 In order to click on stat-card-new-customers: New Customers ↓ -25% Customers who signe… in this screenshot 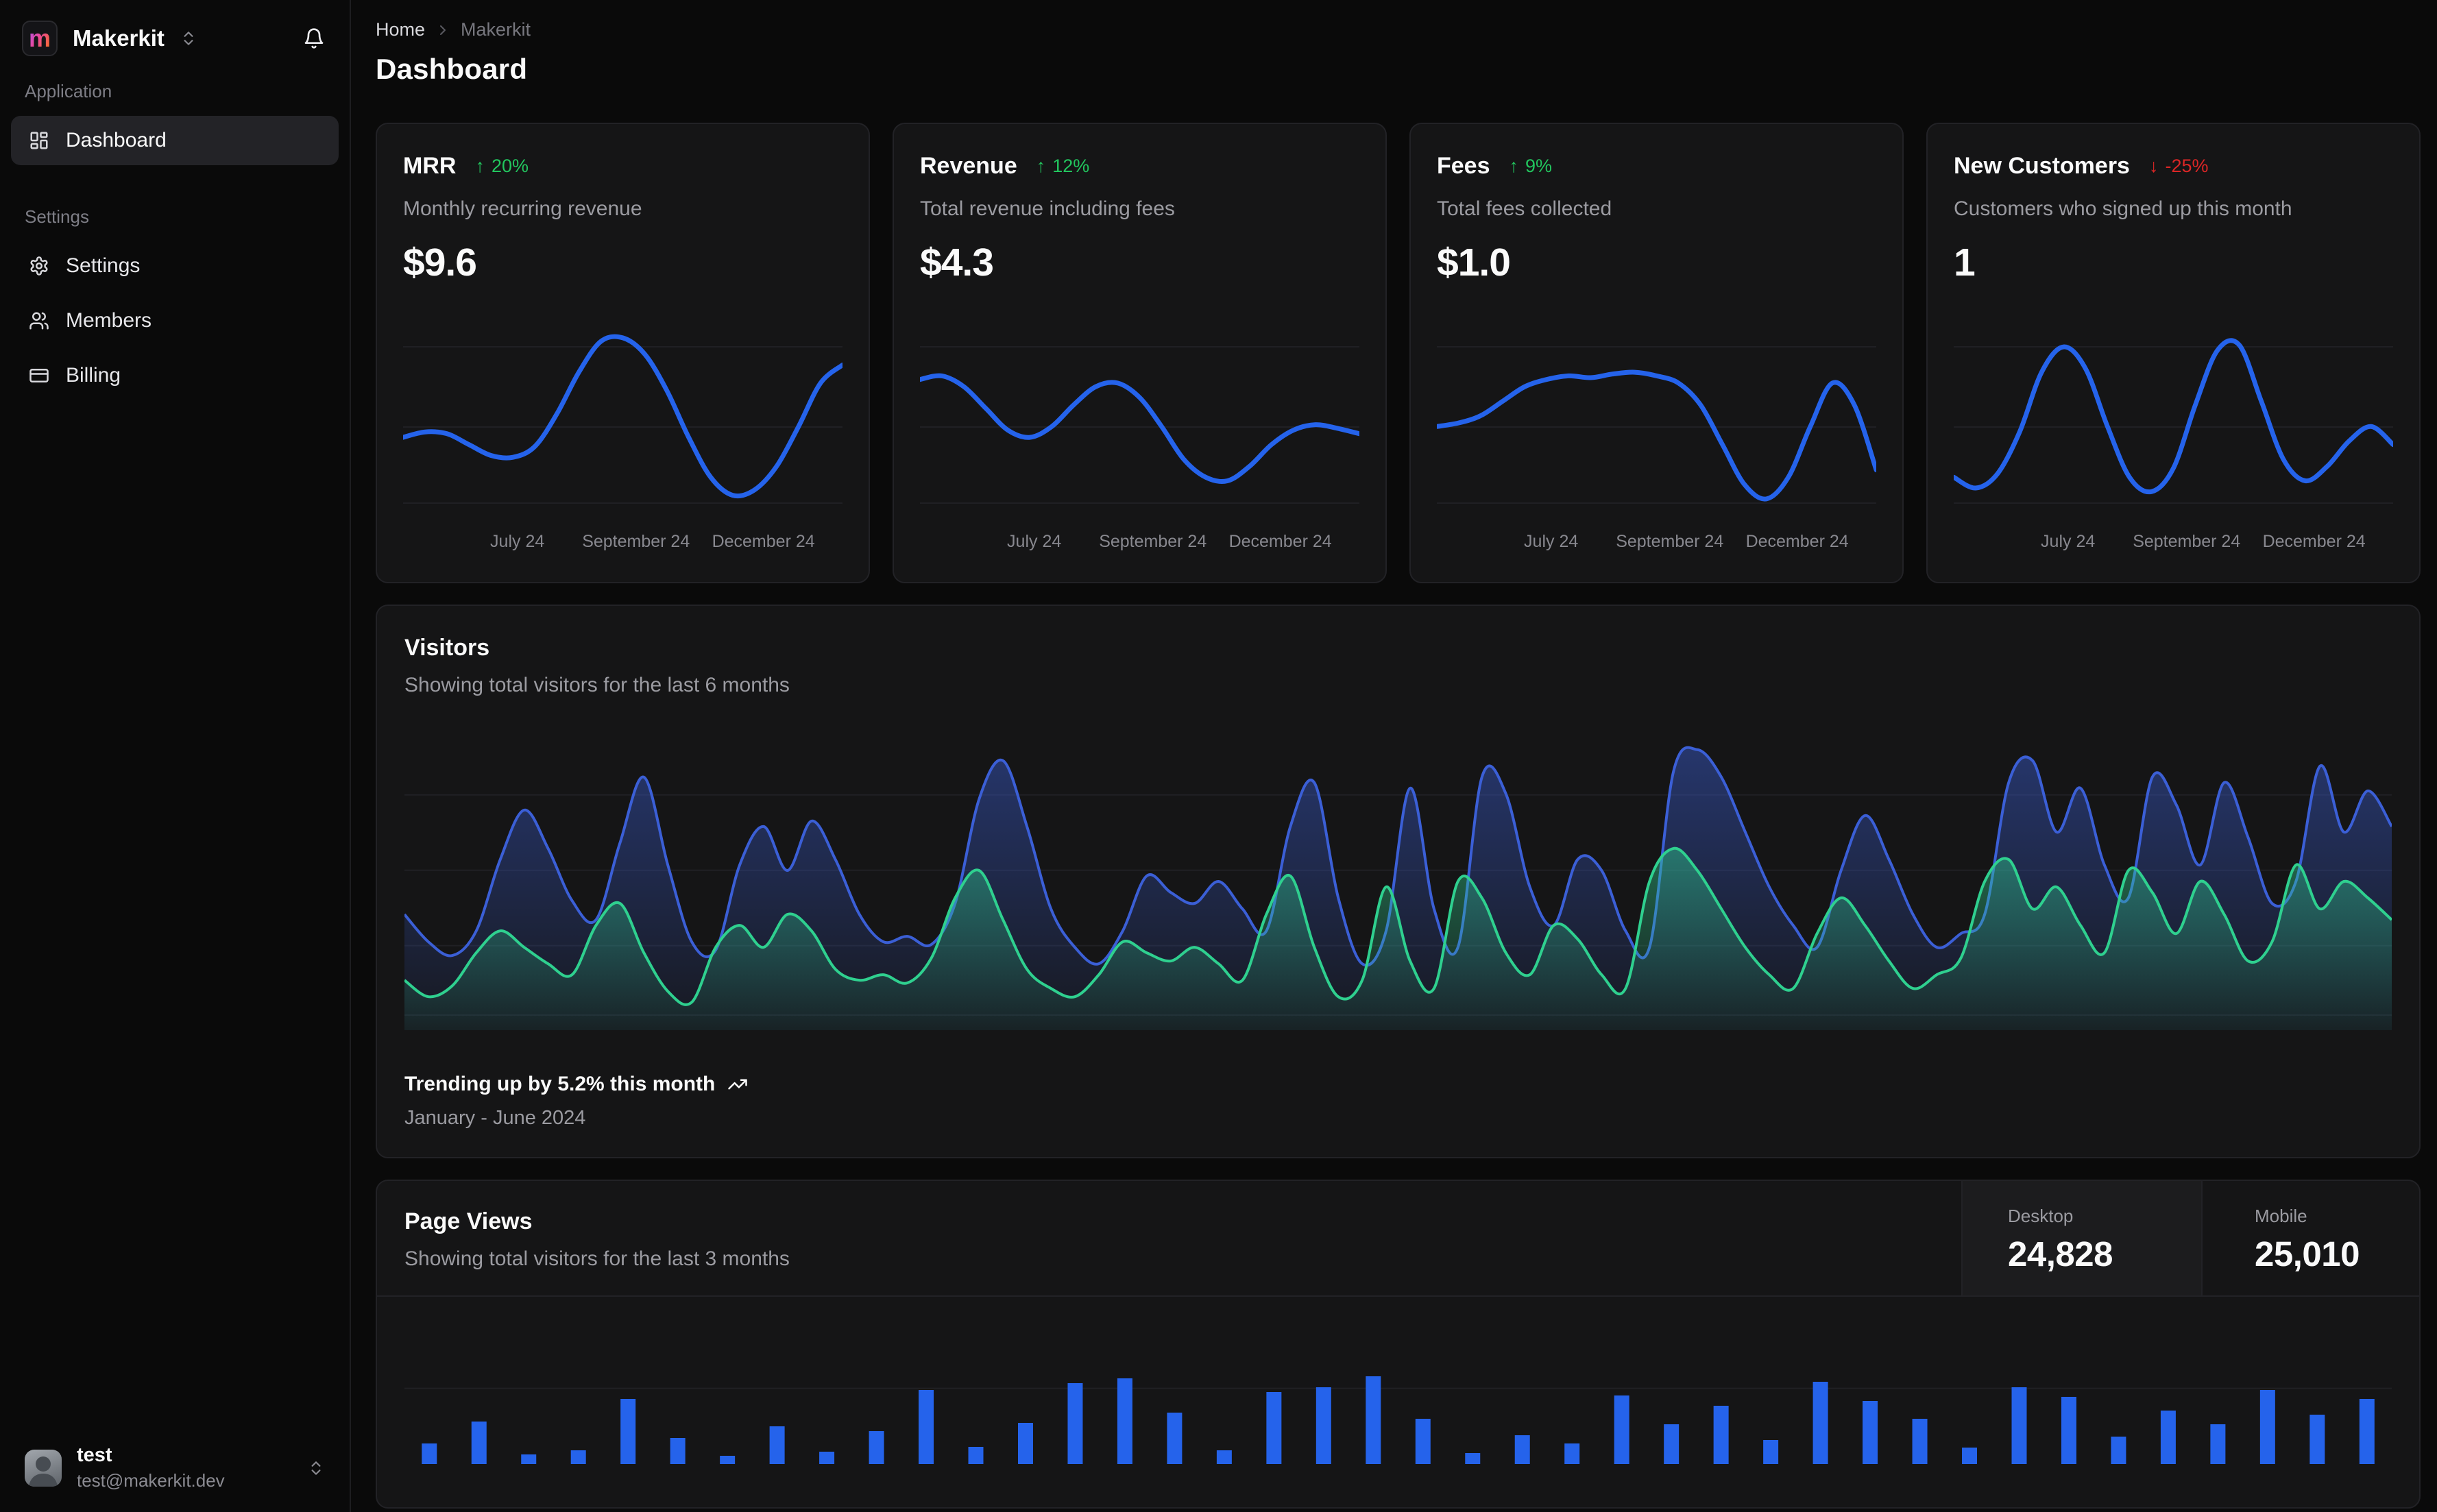, I will do `click(2173, 353)`.